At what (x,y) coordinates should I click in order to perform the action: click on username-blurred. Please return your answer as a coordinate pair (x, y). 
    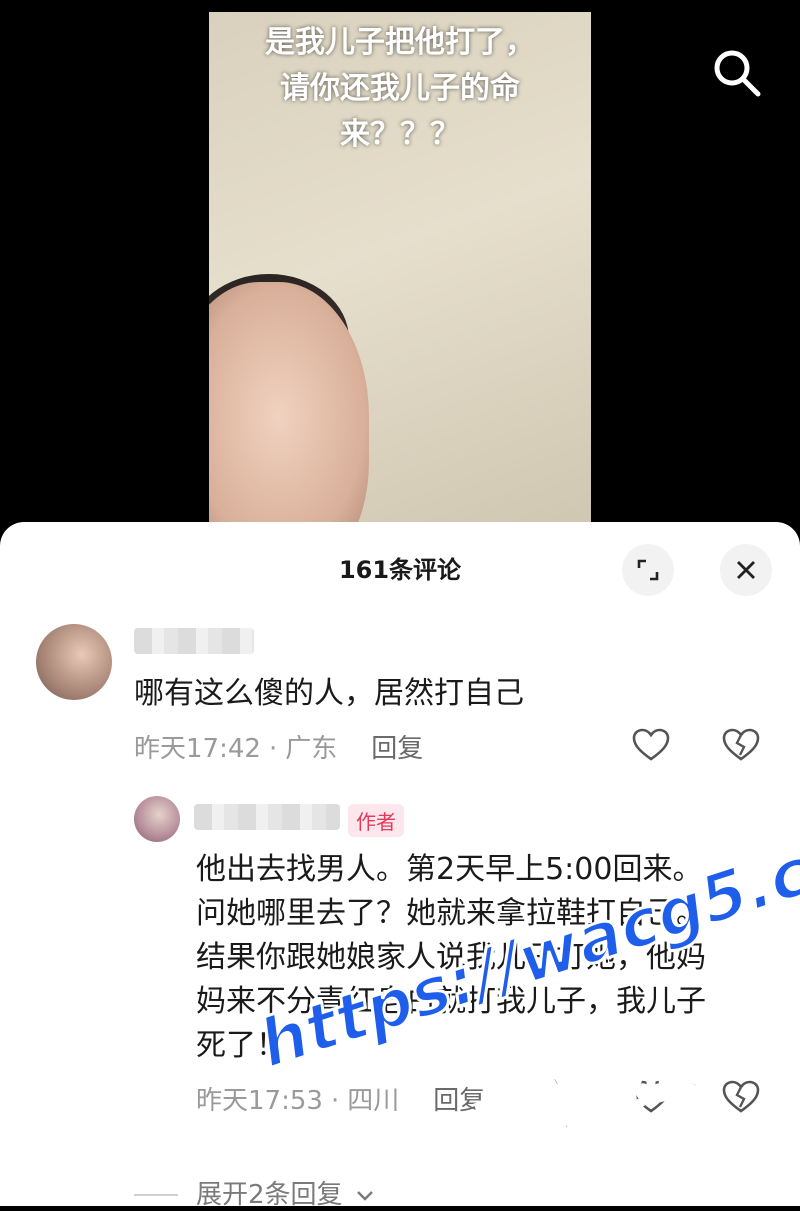
    Looking at the image, I should click on (194, 641).